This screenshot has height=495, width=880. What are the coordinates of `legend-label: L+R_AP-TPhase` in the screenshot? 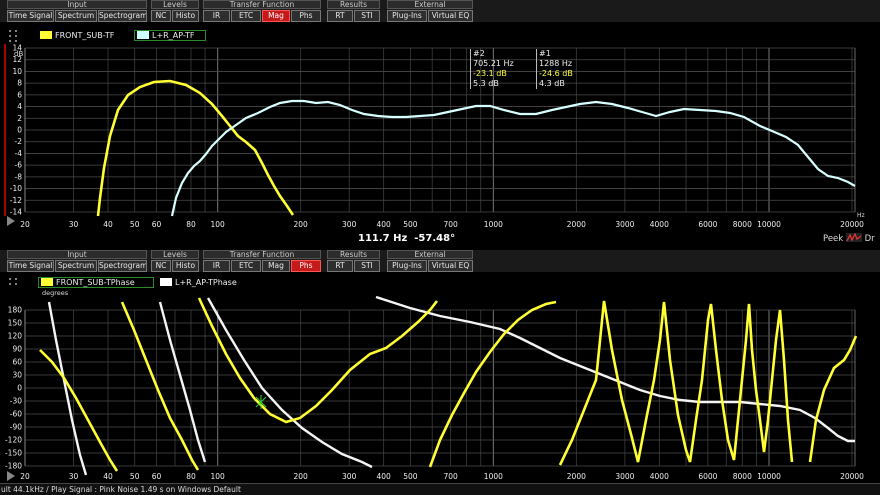 It's located at (206, 282).